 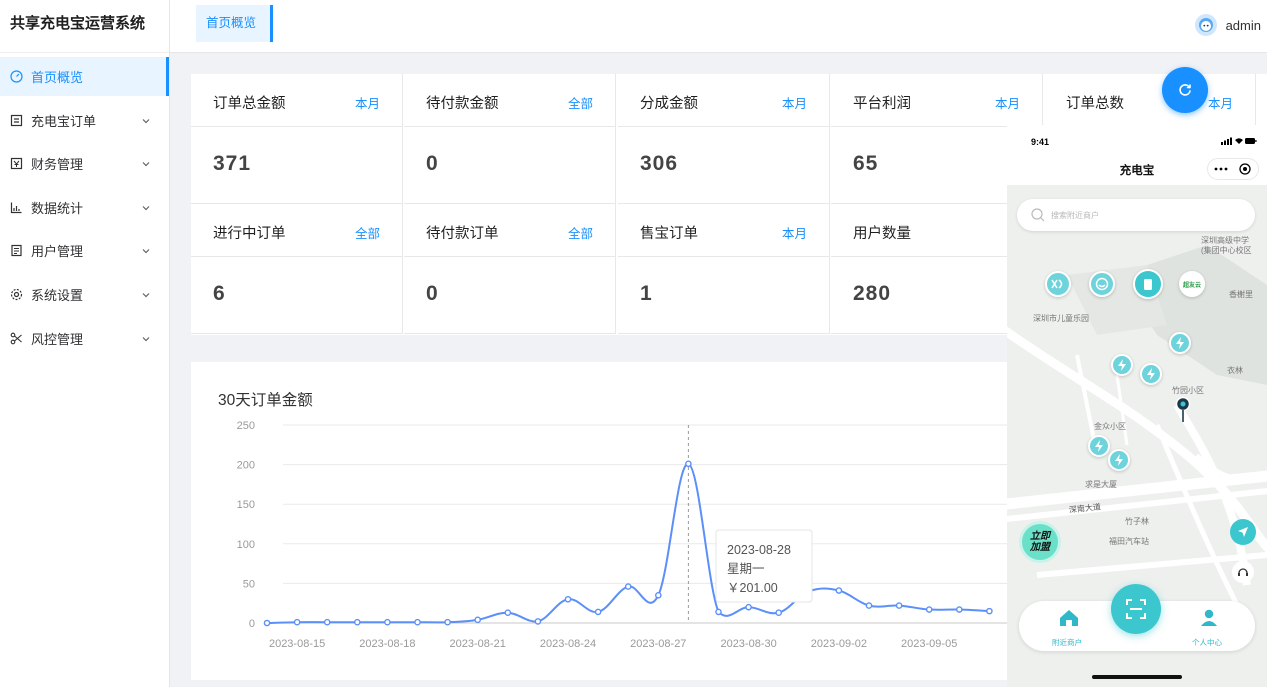 What do you see at coordinates (1137, 140) in the screenshot?
I see `phone-status-bar: 9:41` at bounding box center [1137, 140].